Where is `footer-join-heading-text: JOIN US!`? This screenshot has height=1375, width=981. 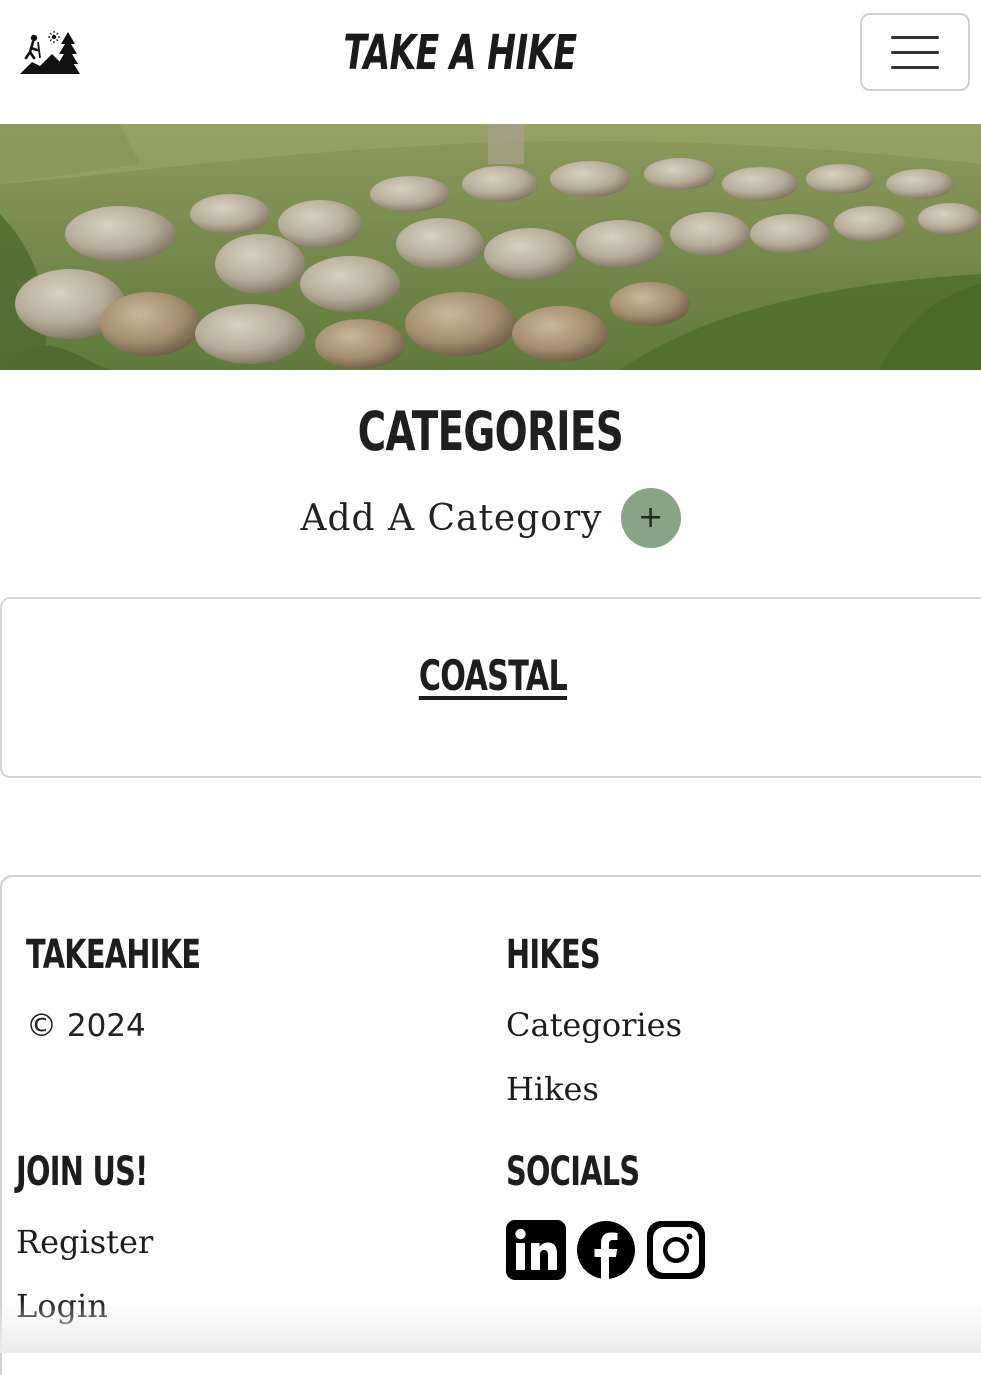
footer-join-heading-text: JOIN US! is located at coordinates (82, 1172).